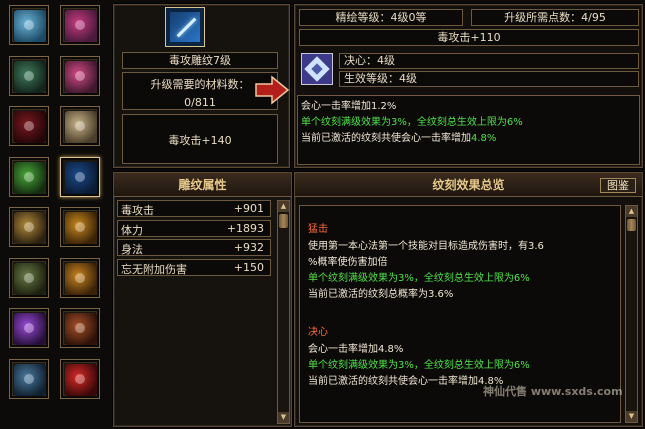 This screenshot has height=429, width=645. I want to click on red-gem-icon, so click(80, 378).